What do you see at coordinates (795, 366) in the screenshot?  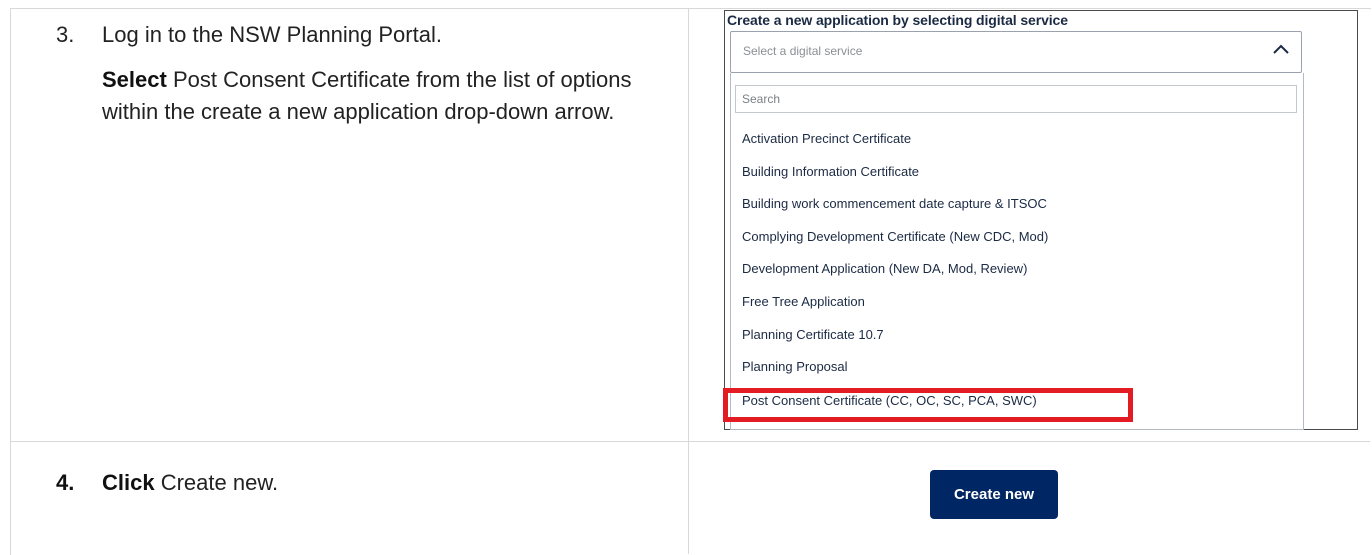 I see `option-planning-proposal: Planning Proposal` at bounding box center [795, 366].